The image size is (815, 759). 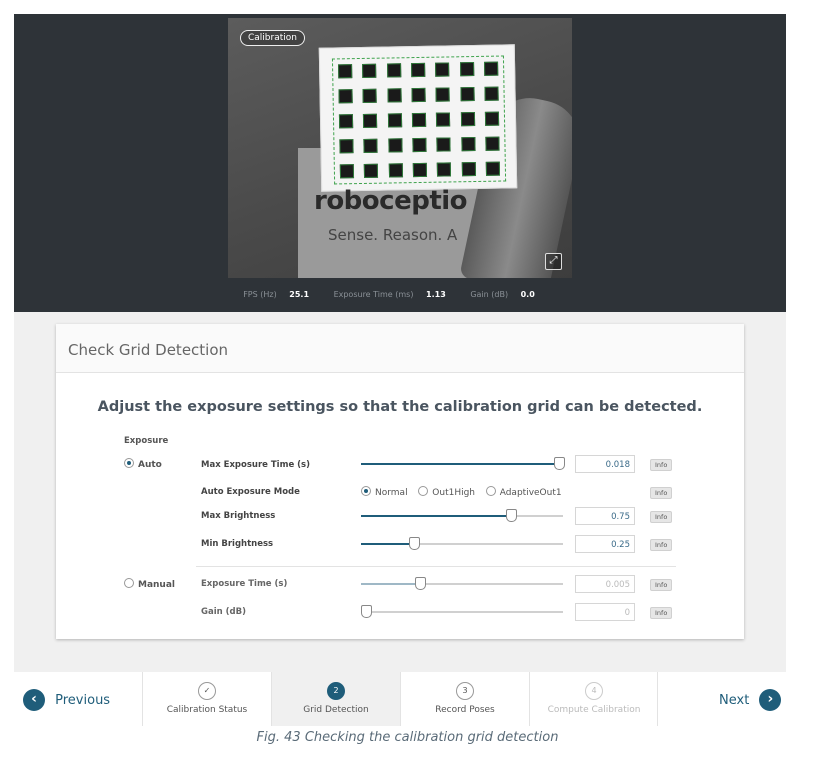 I want to click on radio-selected-icon, so click(x=129, y=463).